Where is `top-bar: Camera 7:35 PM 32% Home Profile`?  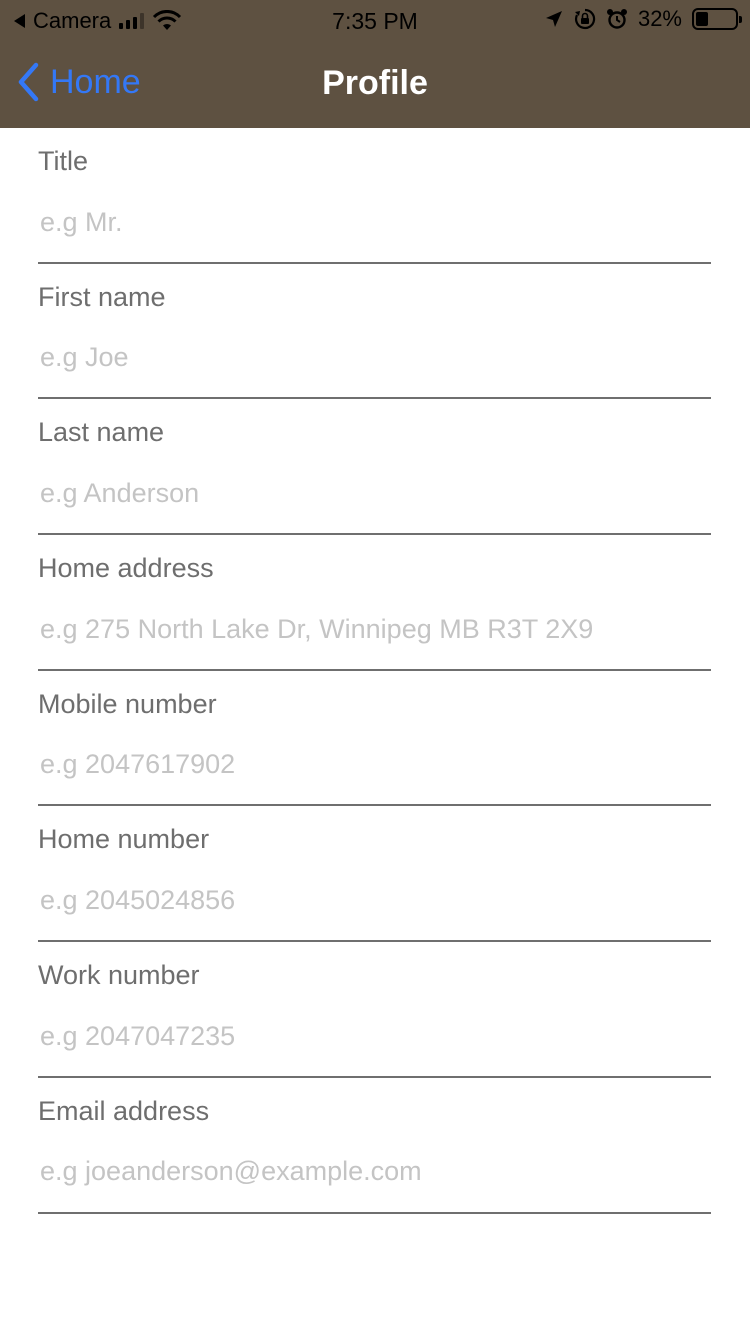
top-bar: Camera 7:35 PM 32% Home Profile is located at coordinates (375, 64).